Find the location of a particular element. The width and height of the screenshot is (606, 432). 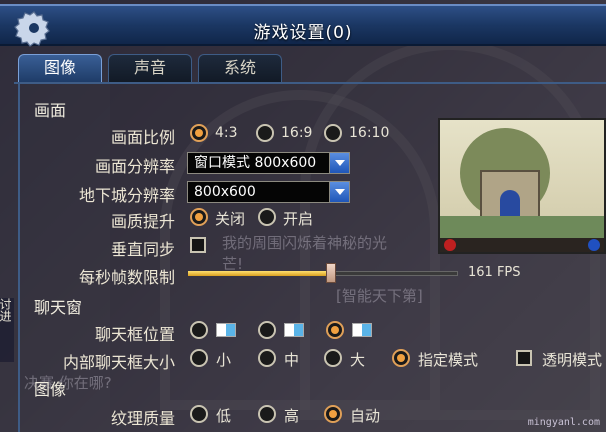

fps-limit-label: 每秒帧数限制 is located at coordinates (126, 277).